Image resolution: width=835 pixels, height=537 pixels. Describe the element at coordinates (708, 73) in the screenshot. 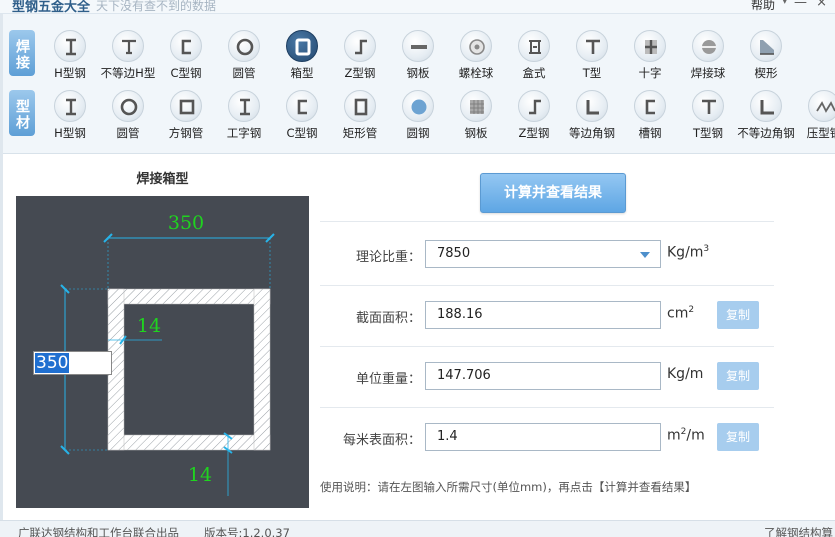

I see `toolbar-item-label: 焊接球` at that location.